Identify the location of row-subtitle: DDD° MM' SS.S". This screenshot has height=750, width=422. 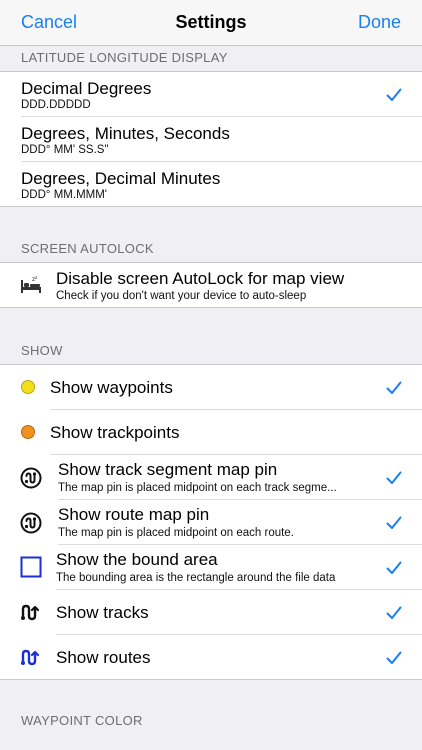
(65, 150).